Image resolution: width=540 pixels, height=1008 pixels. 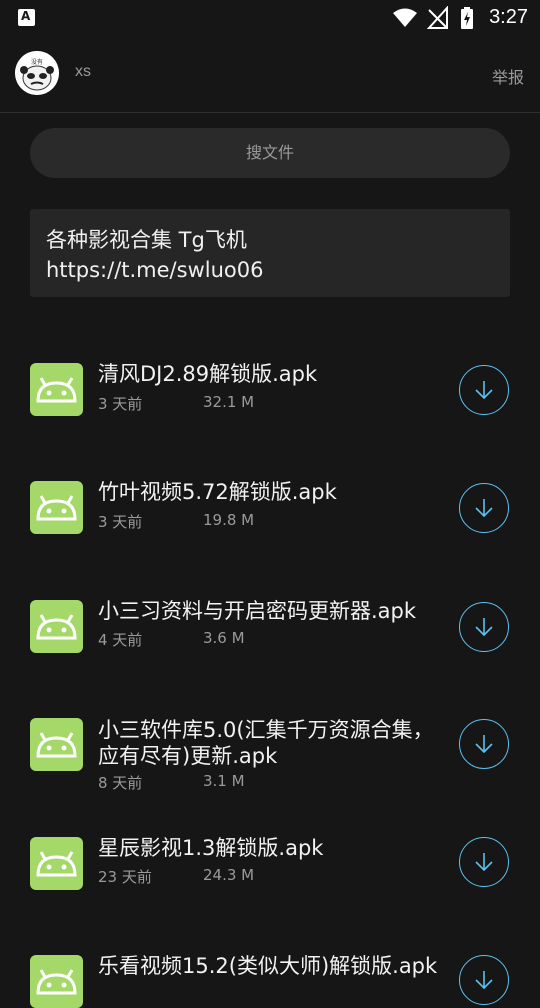 I want to click on file-meta: 8 天前 3.1 M, so click(x=171, y=782).